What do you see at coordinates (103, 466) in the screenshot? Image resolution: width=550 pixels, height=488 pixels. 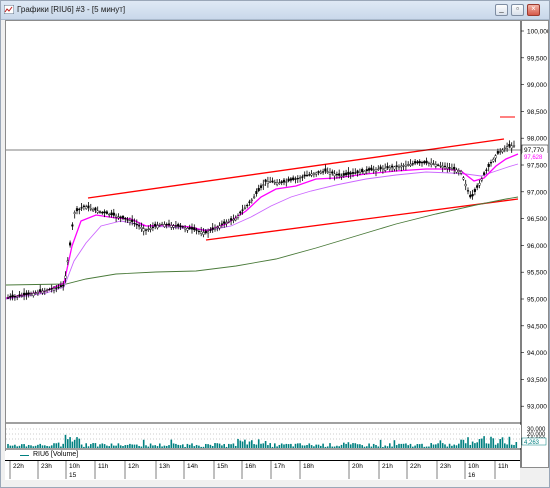 I see `time-tick-label: 11h` at bounding box center [103, 466].